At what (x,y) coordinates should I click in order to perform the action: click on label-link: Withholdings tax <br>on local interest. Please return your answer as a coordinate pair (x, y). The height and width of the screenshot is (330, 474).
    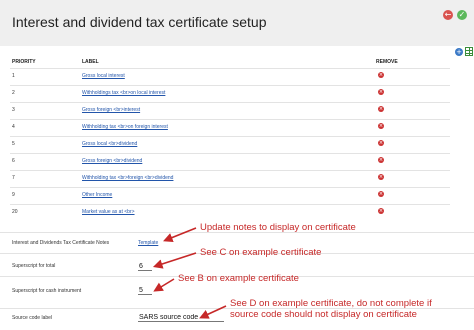
    Looking at the image, I should click on (123, 93).